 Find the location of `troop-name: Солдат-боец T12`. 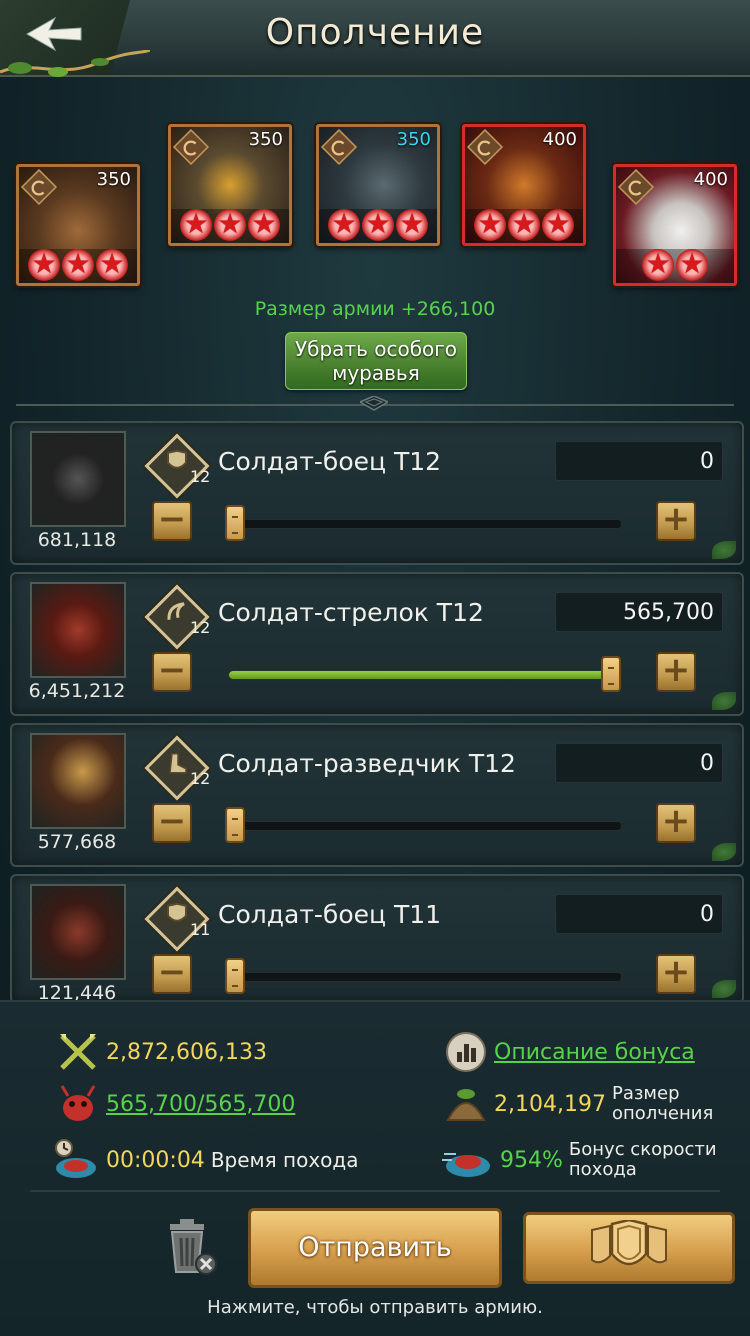

troop-name: Солдат-боец T12 is located at coordinates (330, 461).